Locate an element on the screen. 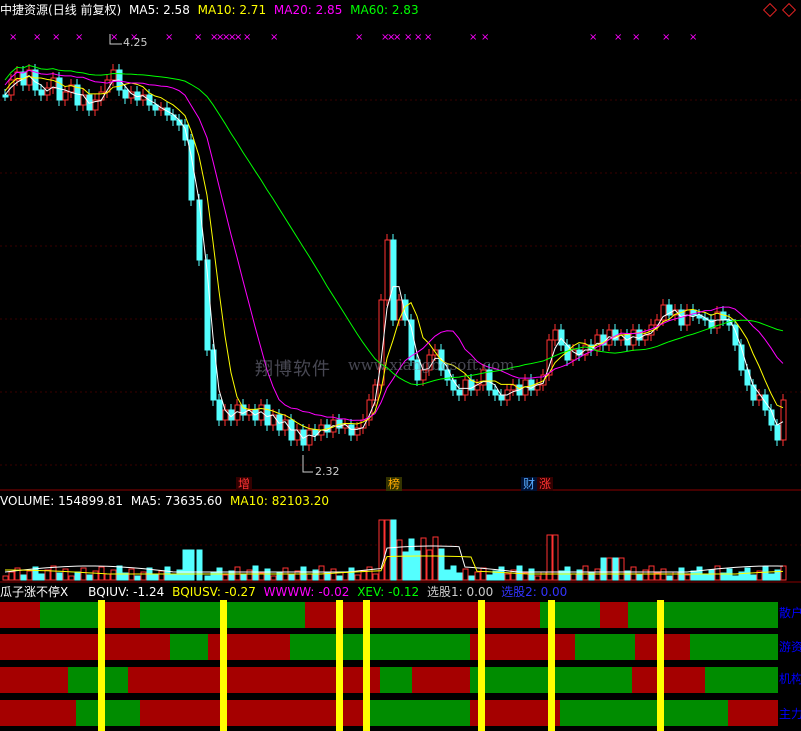  low-price-label: 2.32 is located at coordinates (327, 471).